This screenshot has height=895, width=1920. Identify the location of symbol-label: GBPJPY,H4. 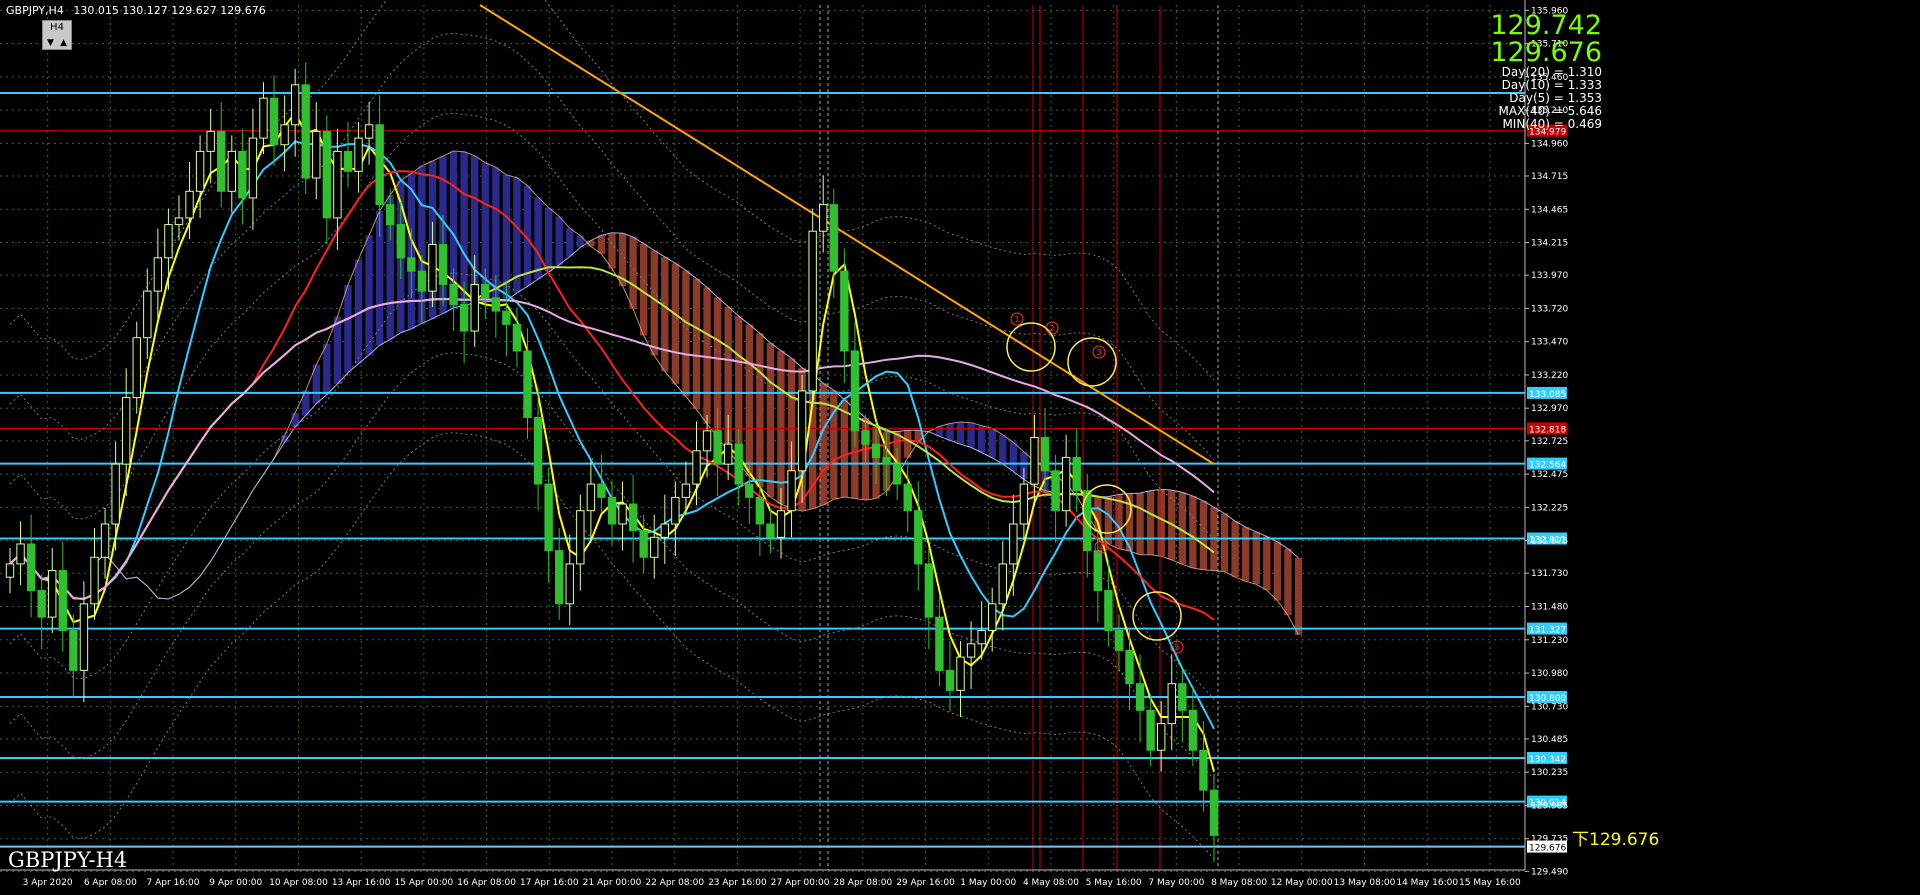
(35, 10).